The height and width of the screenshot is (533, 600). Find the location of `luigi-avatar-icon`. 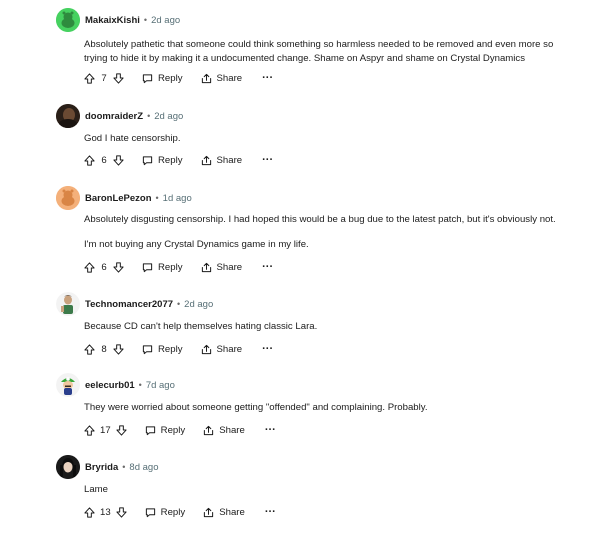

luigi-avatar-icon is located at coordinates (68, 385).